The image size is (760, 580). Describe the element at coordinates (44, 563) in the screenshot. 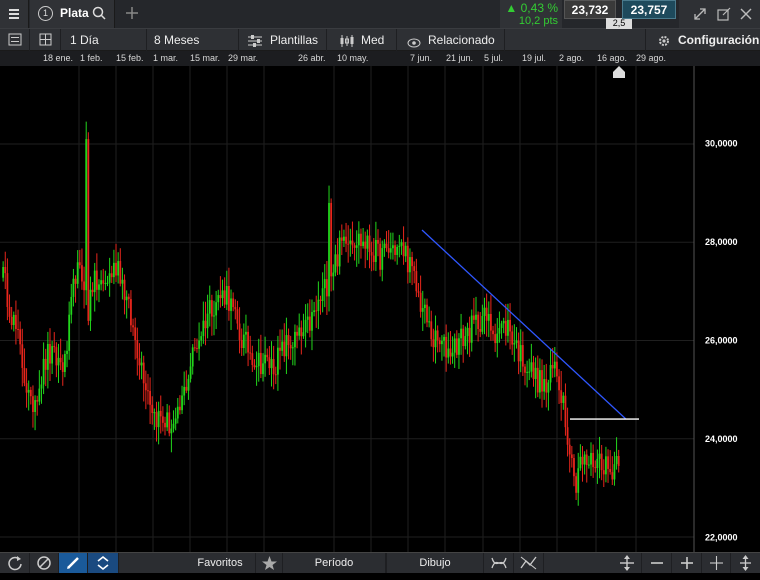

I see `disable-icon` at that location.